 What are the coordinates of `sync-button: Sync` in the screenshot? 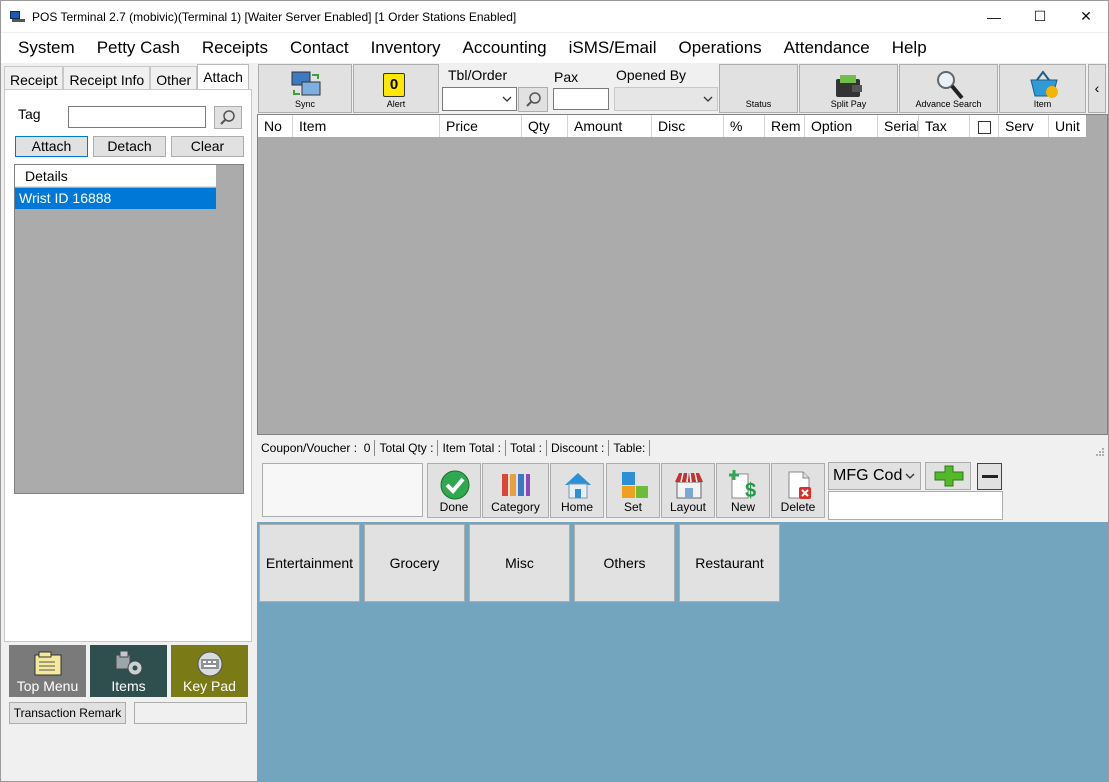 It's located at (305, 88).